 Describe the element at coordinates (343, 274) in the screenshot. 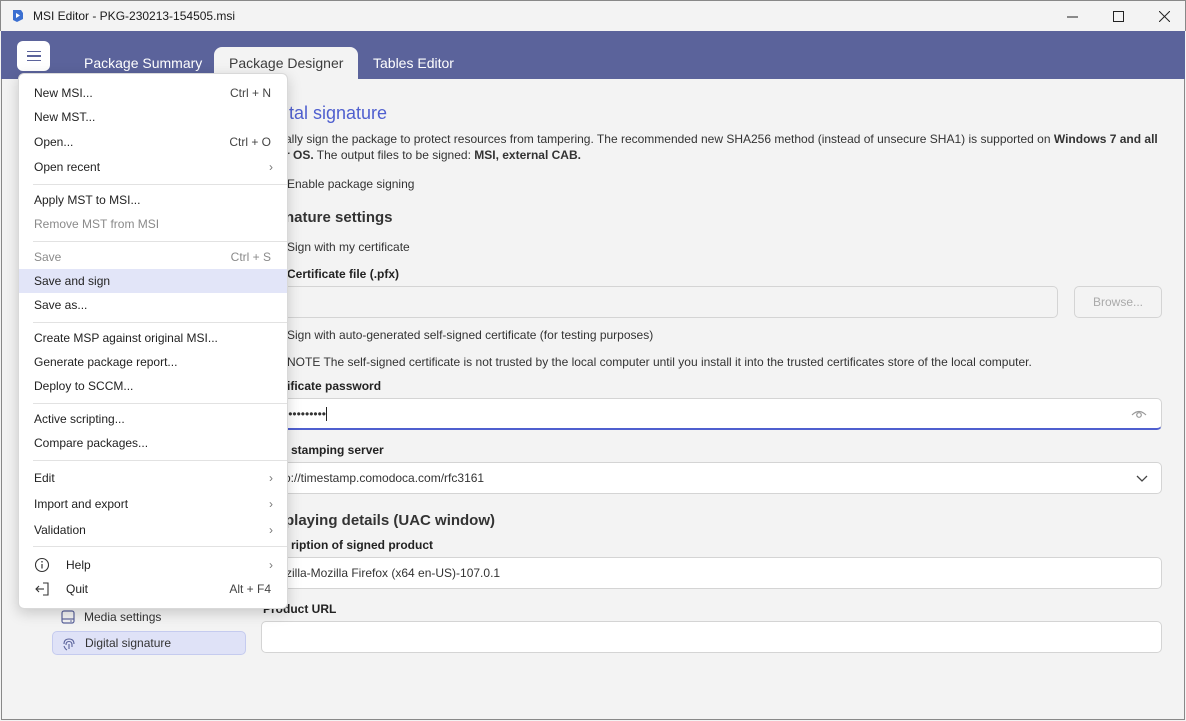

I see `certificate-file-label: Certificate file (.pfx)` at that location.